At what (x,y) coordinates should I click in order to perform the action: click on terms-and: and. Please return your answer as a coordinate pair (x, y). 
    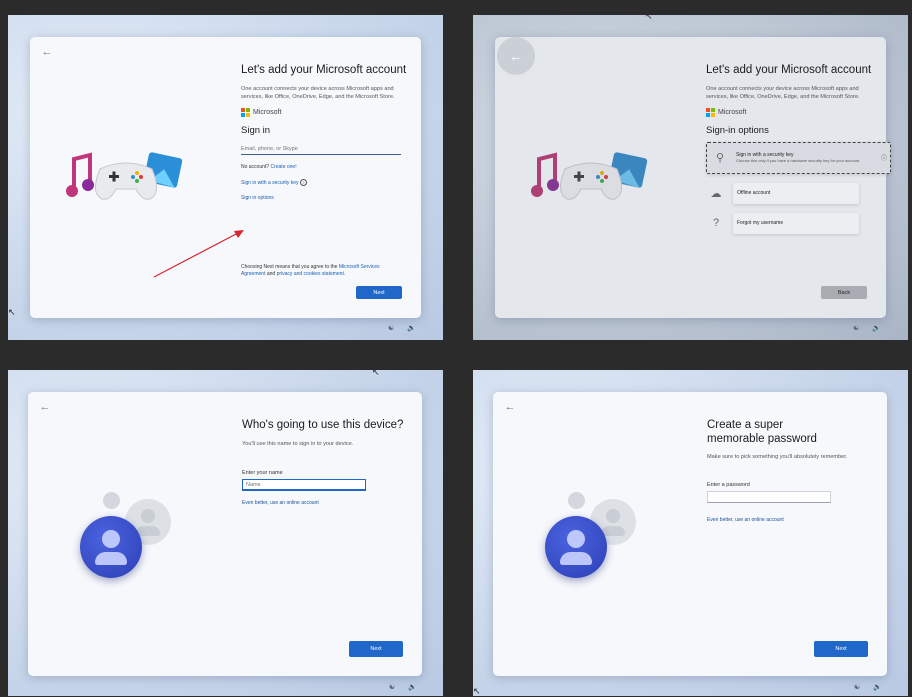
    Looking at the image, I should click on (271, 274).